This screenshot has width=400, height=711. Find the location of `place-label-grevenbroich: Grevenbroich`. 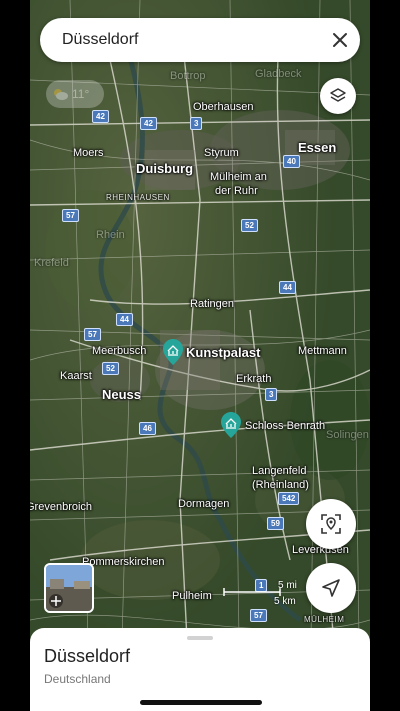

place-label-grevenbroich: Grevenbroich is located at coordinates (61, 507).